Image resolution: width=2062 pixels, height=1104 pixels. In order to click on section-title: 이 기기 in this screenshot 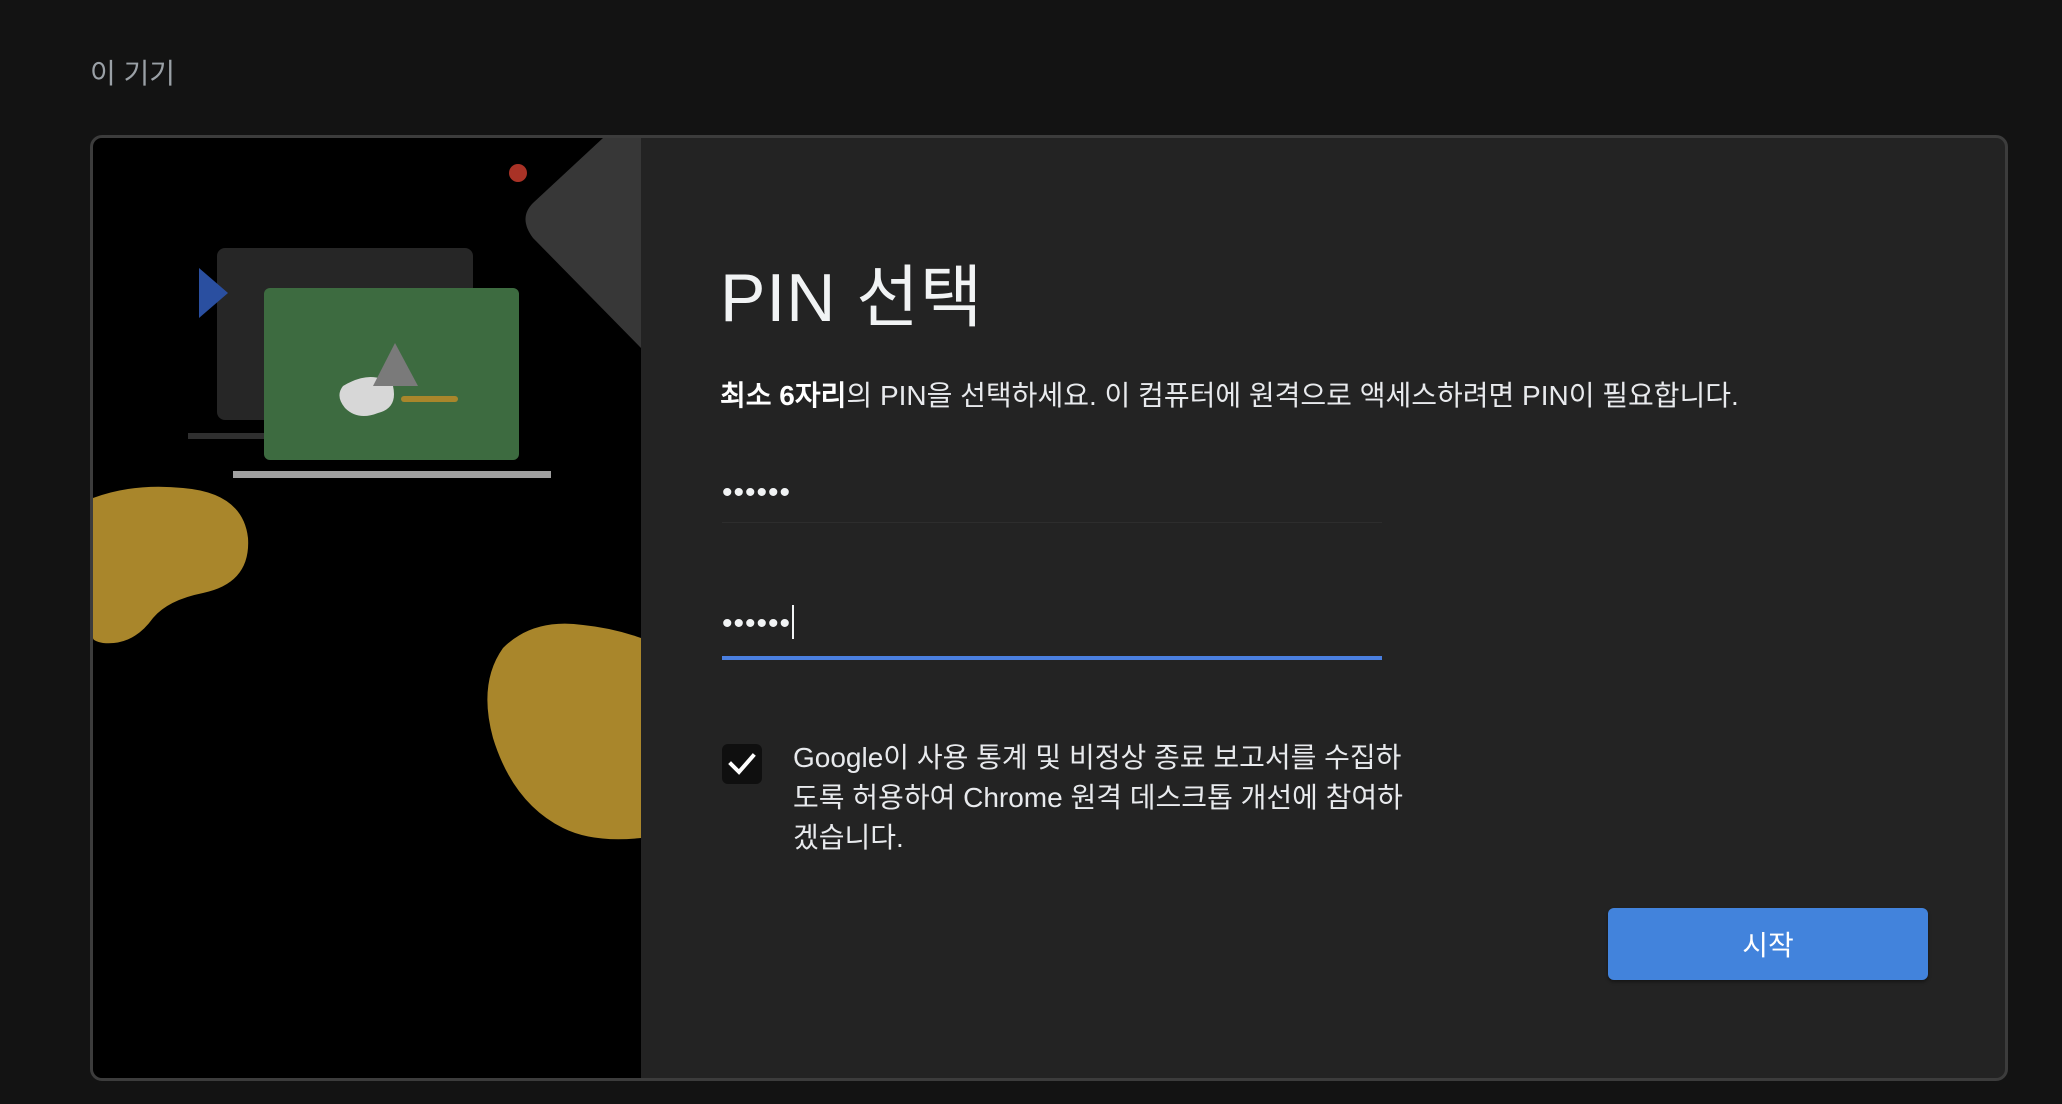, I will do `click(133, 73)`.